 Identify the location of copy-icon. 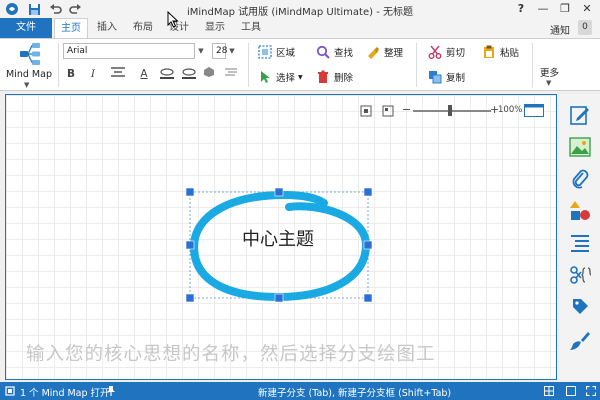
(435, 77).